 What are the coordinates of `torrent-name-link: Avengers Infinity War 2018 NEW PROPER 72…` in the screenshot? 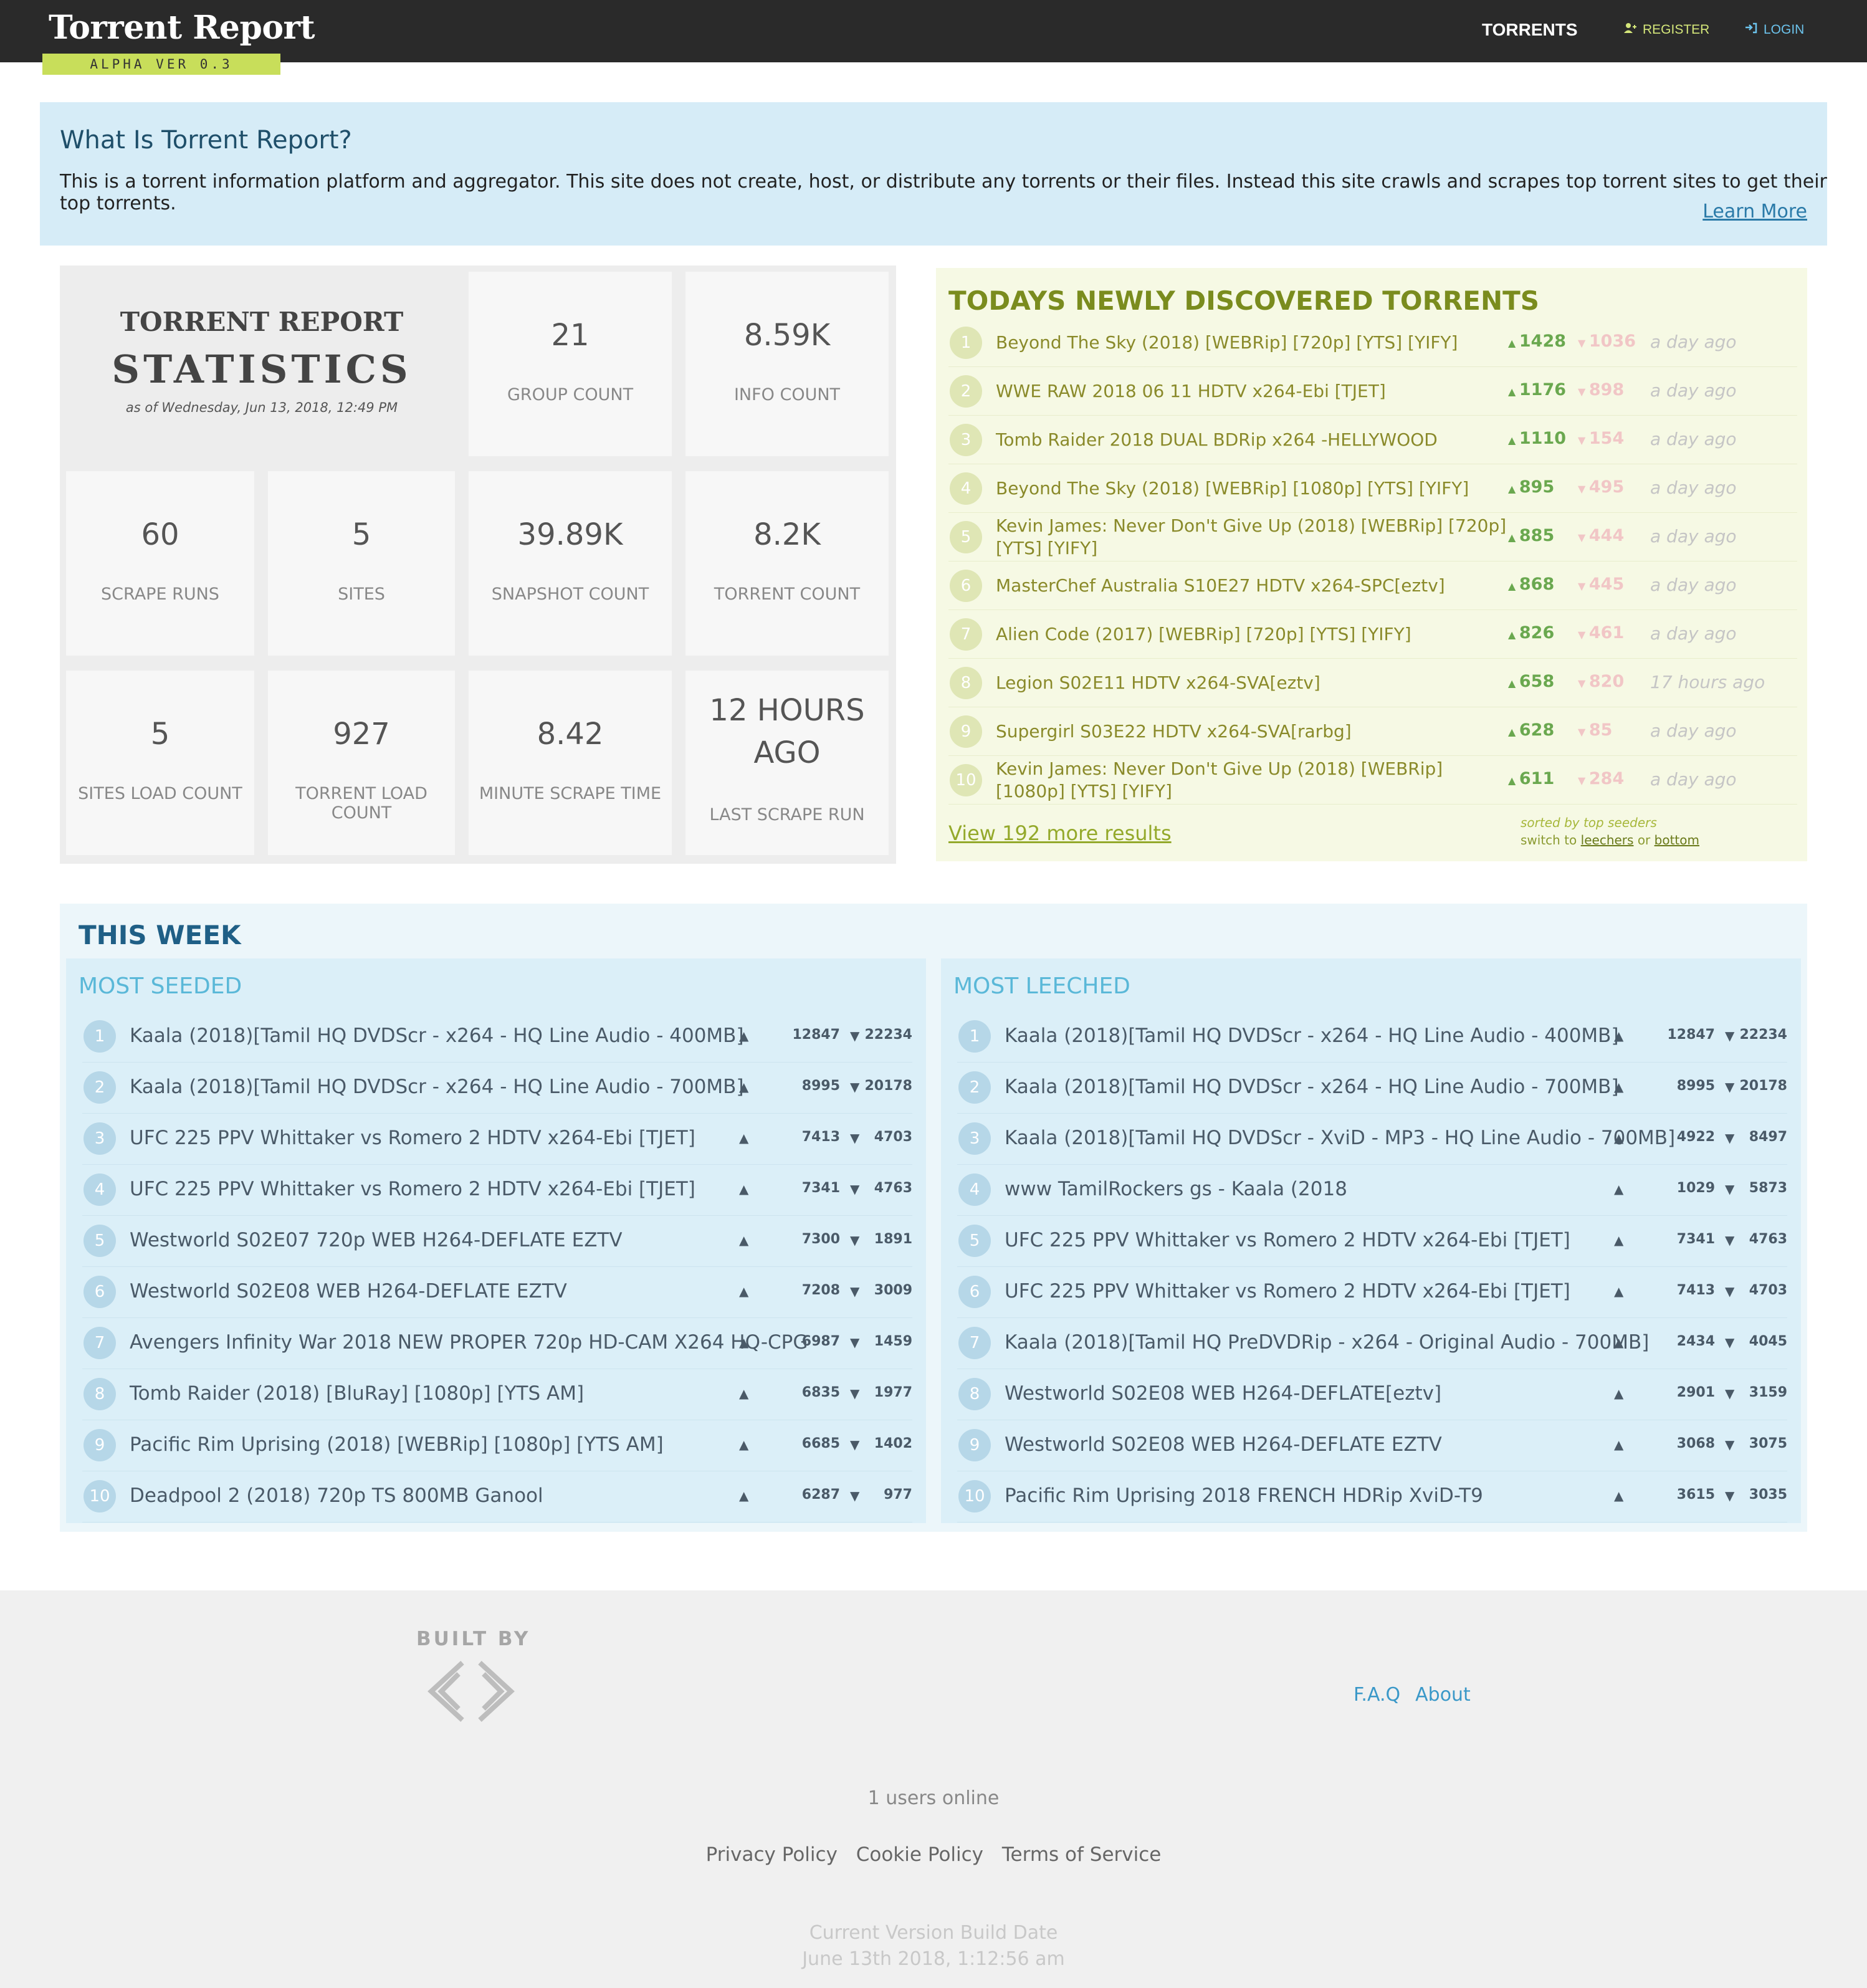 It's located at (469, 1342).